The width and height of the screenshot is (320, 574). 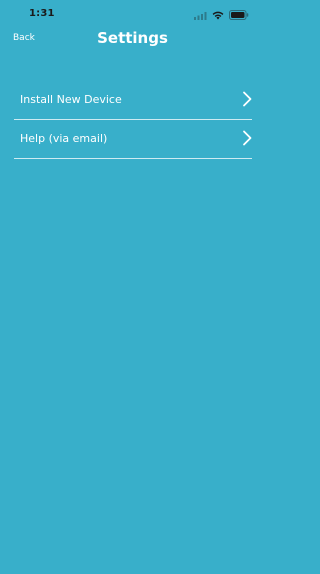 I want to click on status-icons, so click(x=221, y=14).